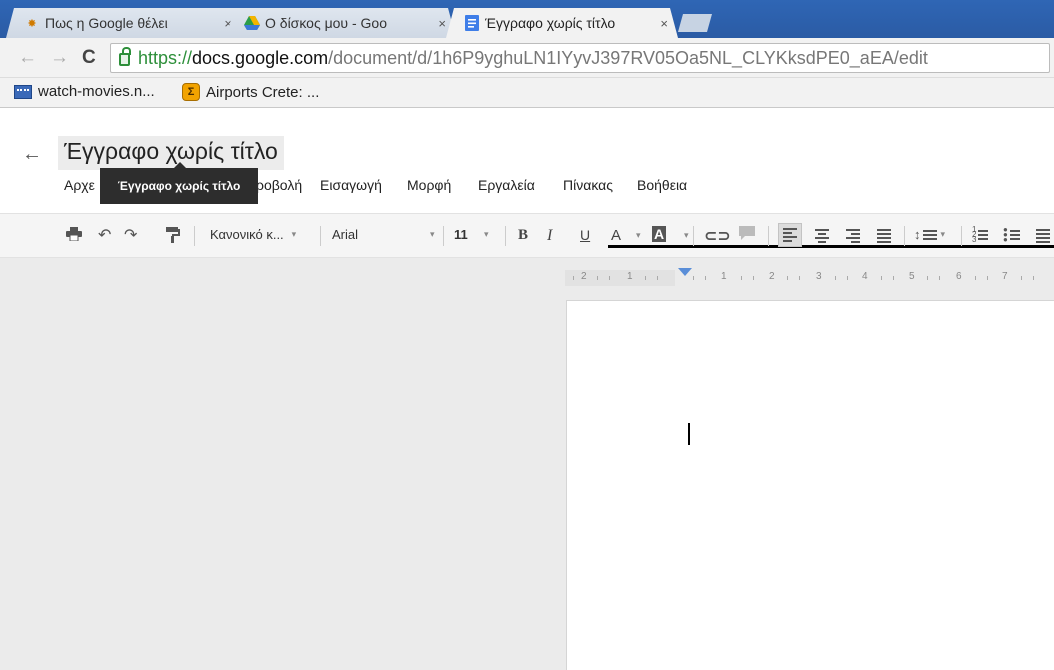 This screenshot has height=670, width=1054. Describe the element at coordinates (383, 234) in the screenshot. I see `font-dropdown: Arial ▾` at that location.